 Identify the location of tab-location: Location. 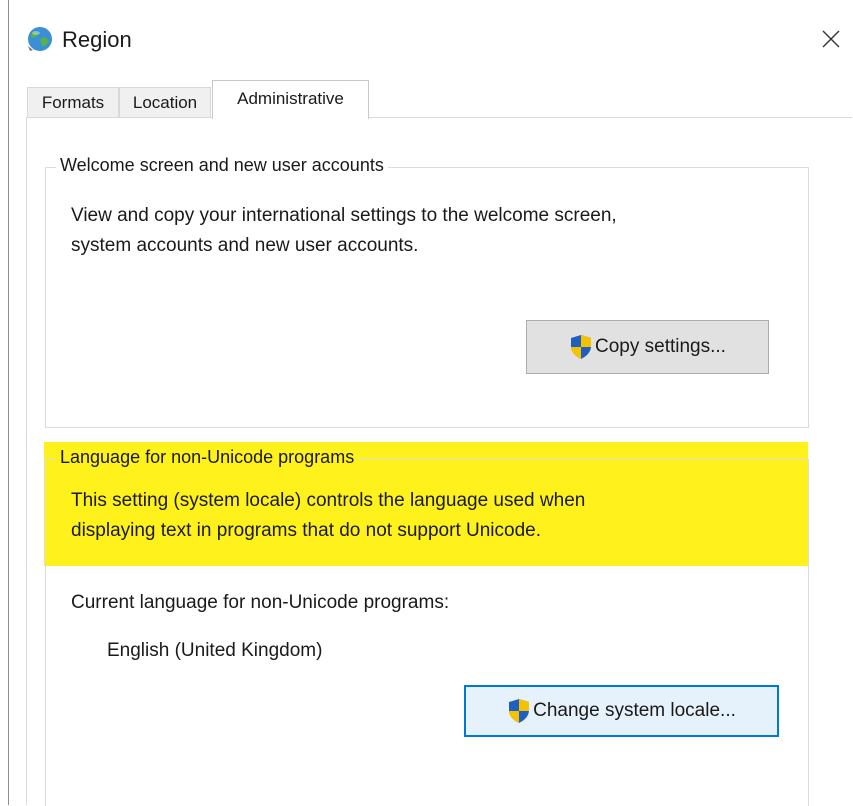
(165, 102).